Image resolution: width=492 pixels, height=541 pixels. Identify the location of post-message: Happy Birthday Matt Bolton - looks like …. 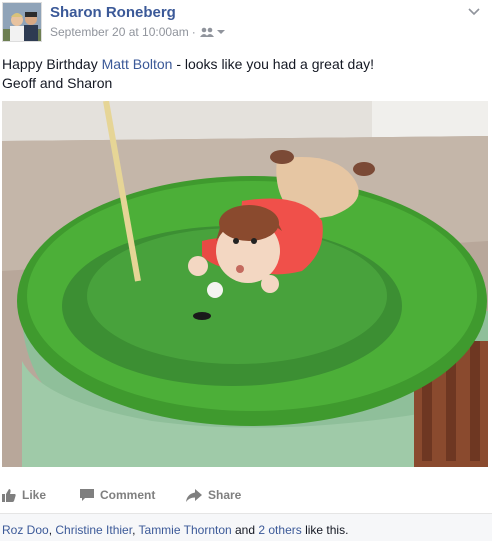
(244, 74).